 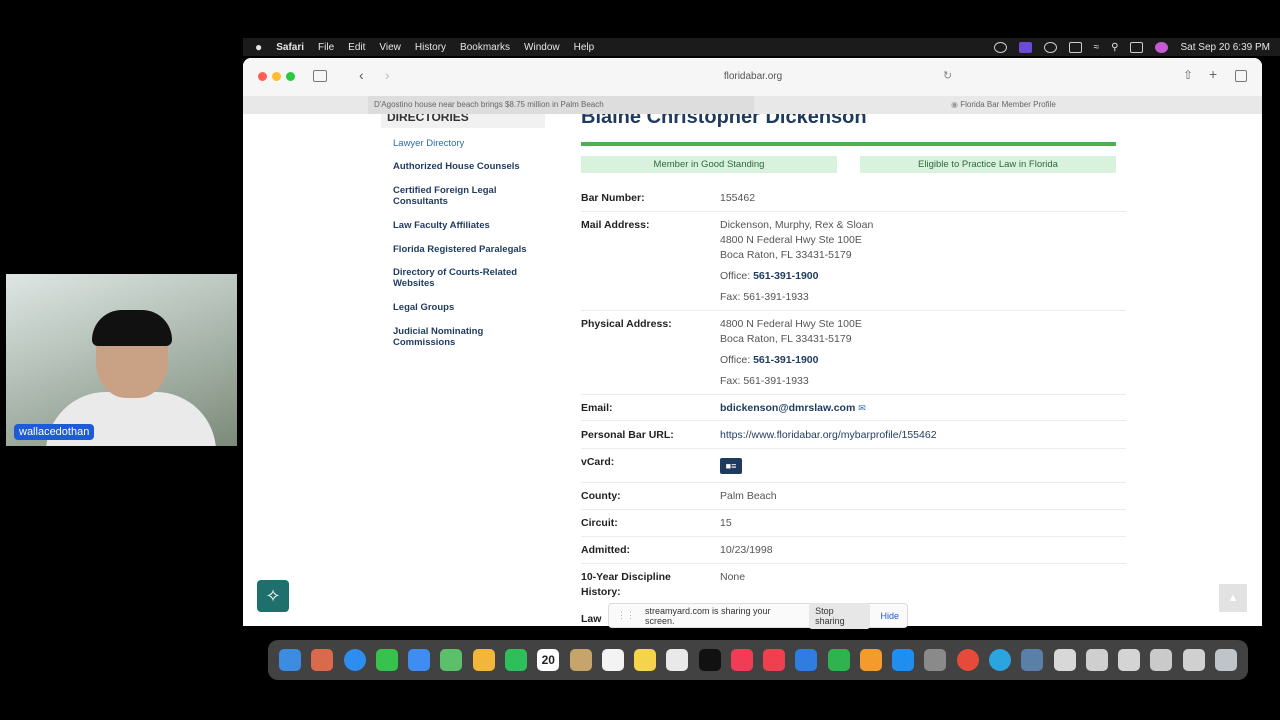 I want to click on messages-icon, so click(x=386, y=660).